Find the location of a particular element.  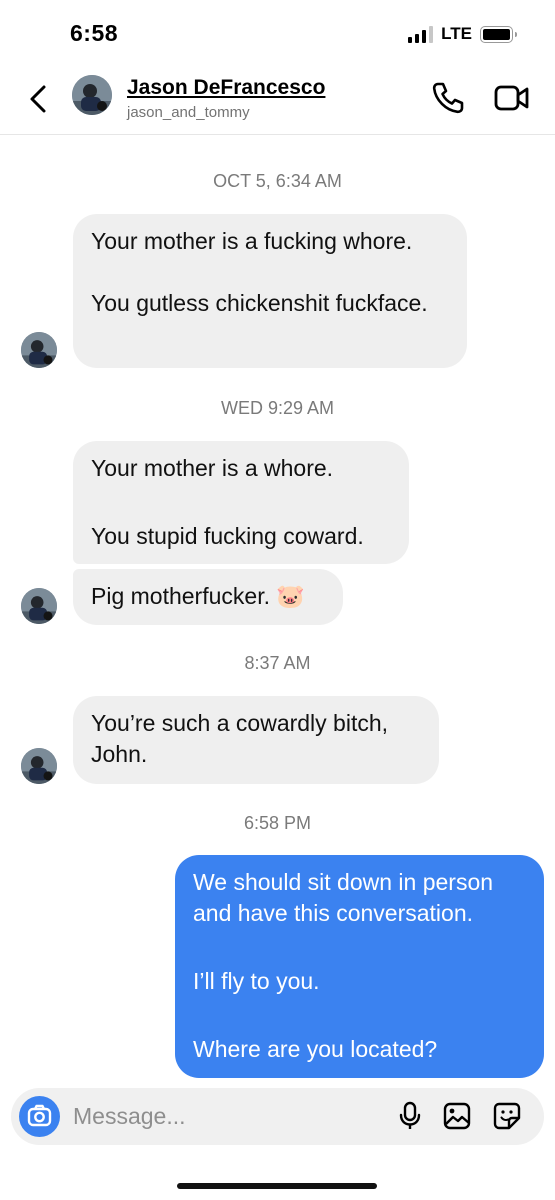

video-camera-icon is located at coordinates (512, 98).